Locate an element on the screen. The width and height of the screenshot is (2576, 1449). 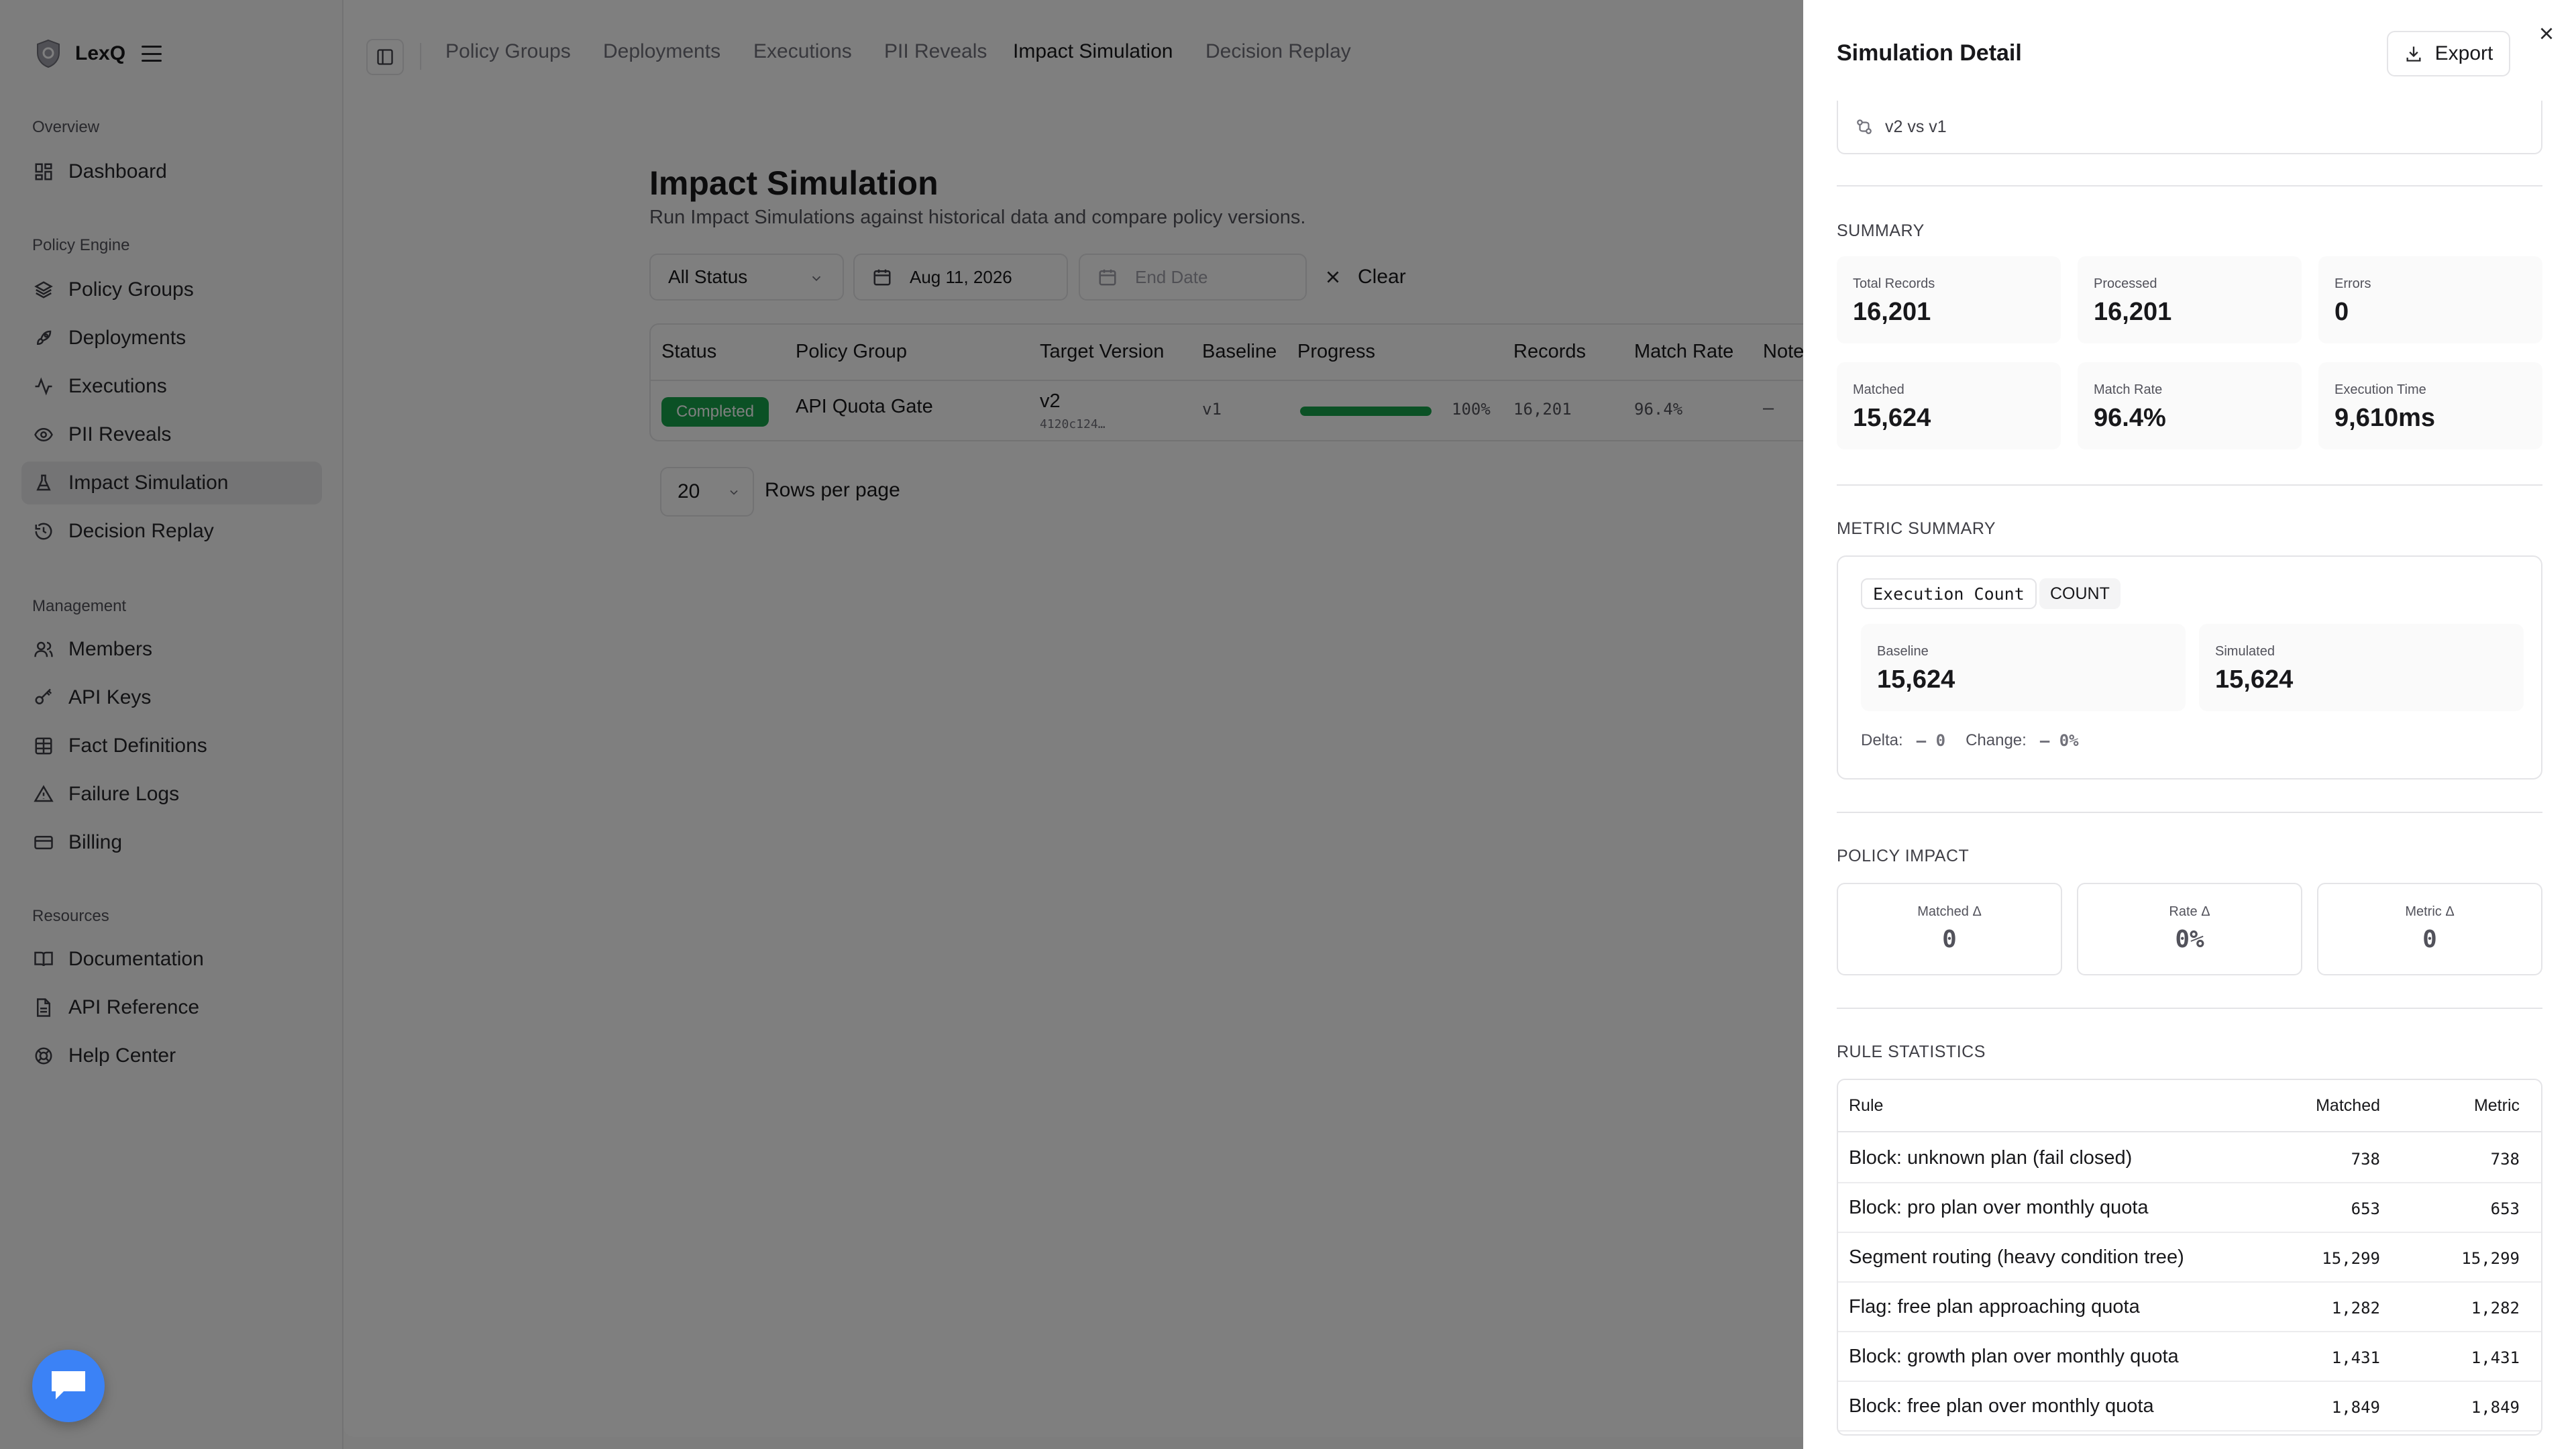
metric-baseline-box: Baseline 15,624 is located at coordinates (2023, 667).